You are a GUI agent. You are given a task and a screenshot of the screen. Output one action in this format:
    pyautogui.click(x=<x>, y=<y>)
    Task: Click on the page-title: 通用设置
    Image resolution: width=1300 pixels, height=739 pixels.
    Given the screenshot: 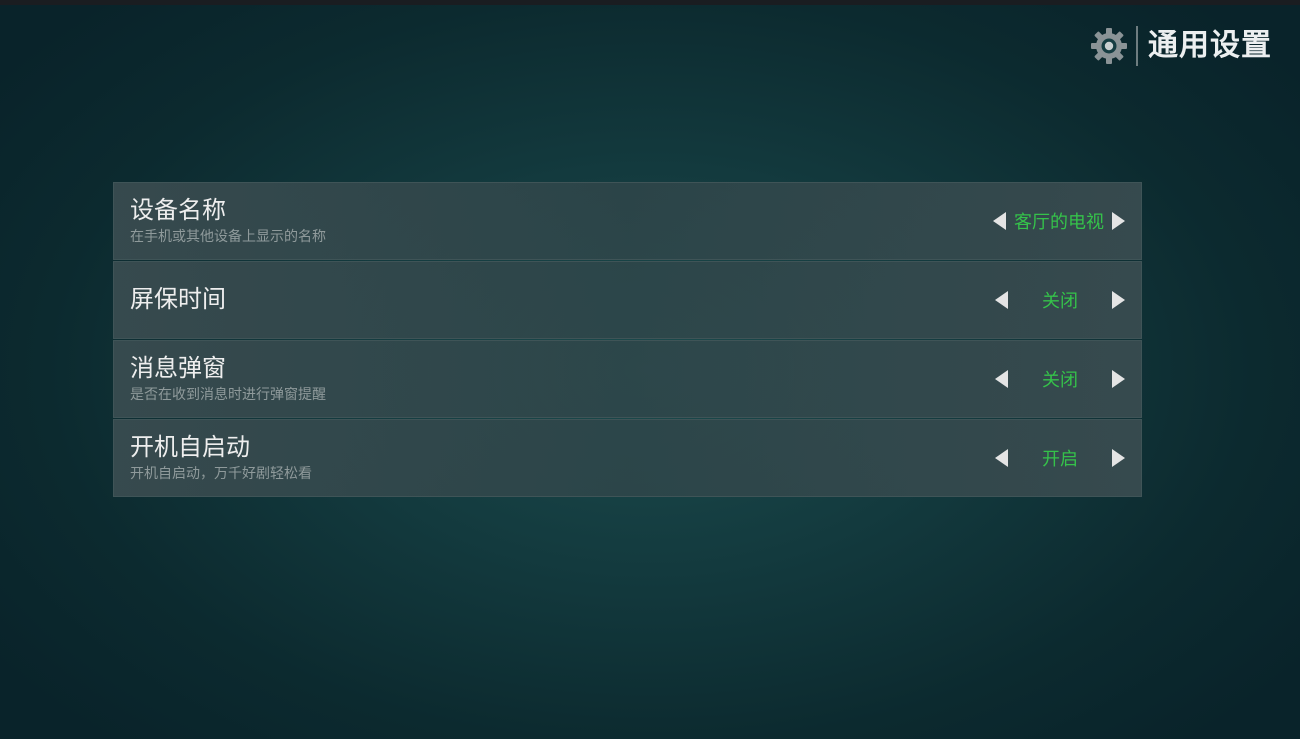 What is the action you would take?
    pyautogui.click(x=1210, y=45)
    